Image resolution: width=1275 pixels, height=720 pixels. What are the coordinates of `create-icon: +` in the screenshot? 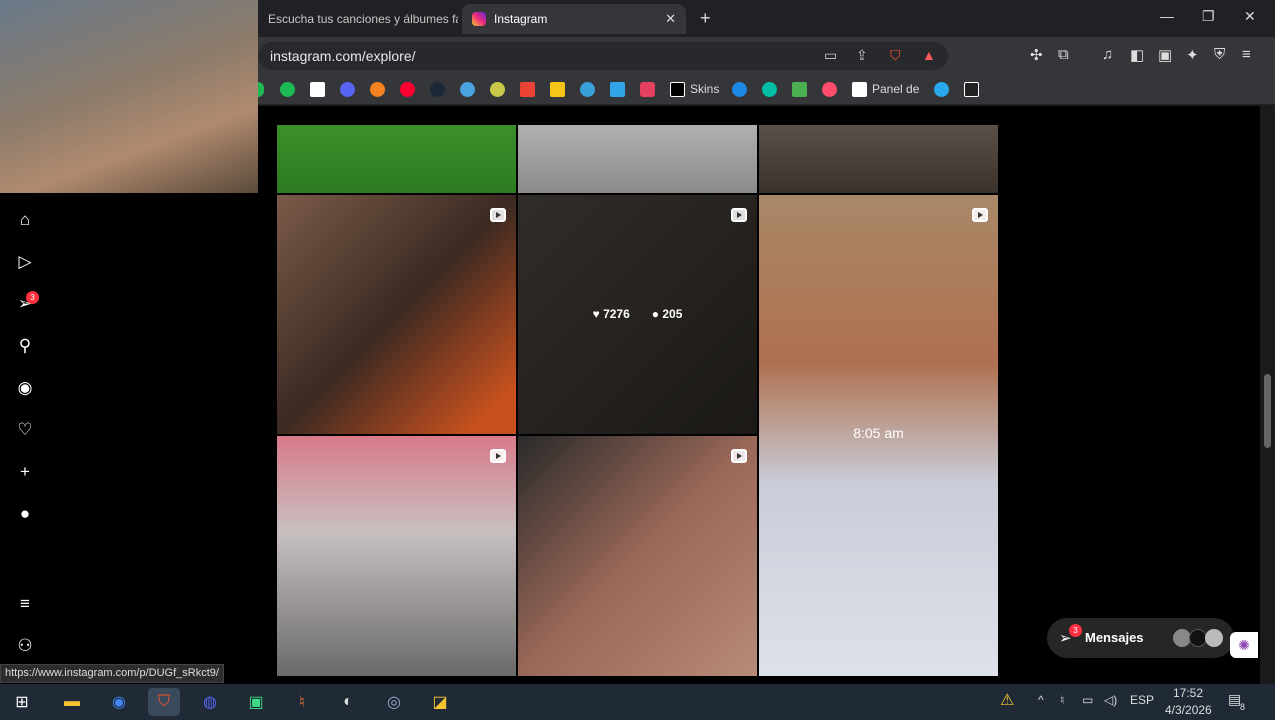 It's located at (25, 472).